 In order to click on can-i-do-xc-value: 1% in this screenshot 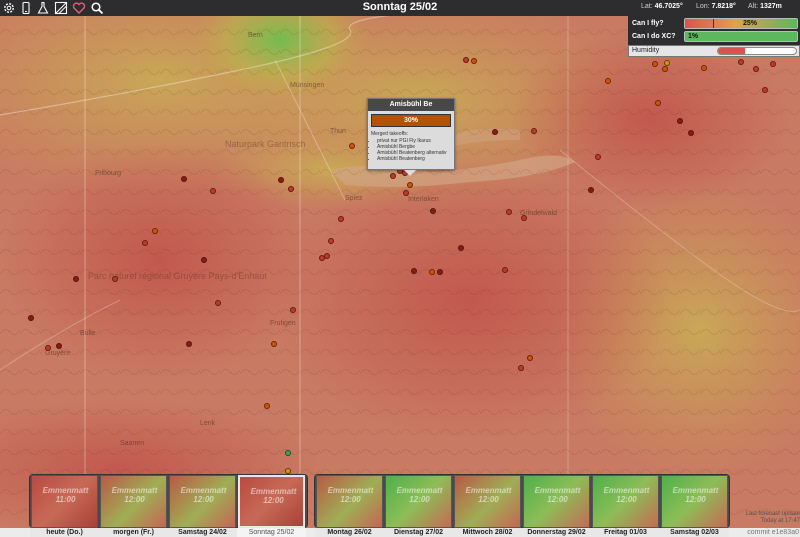, I will do `click(693, 36)`.